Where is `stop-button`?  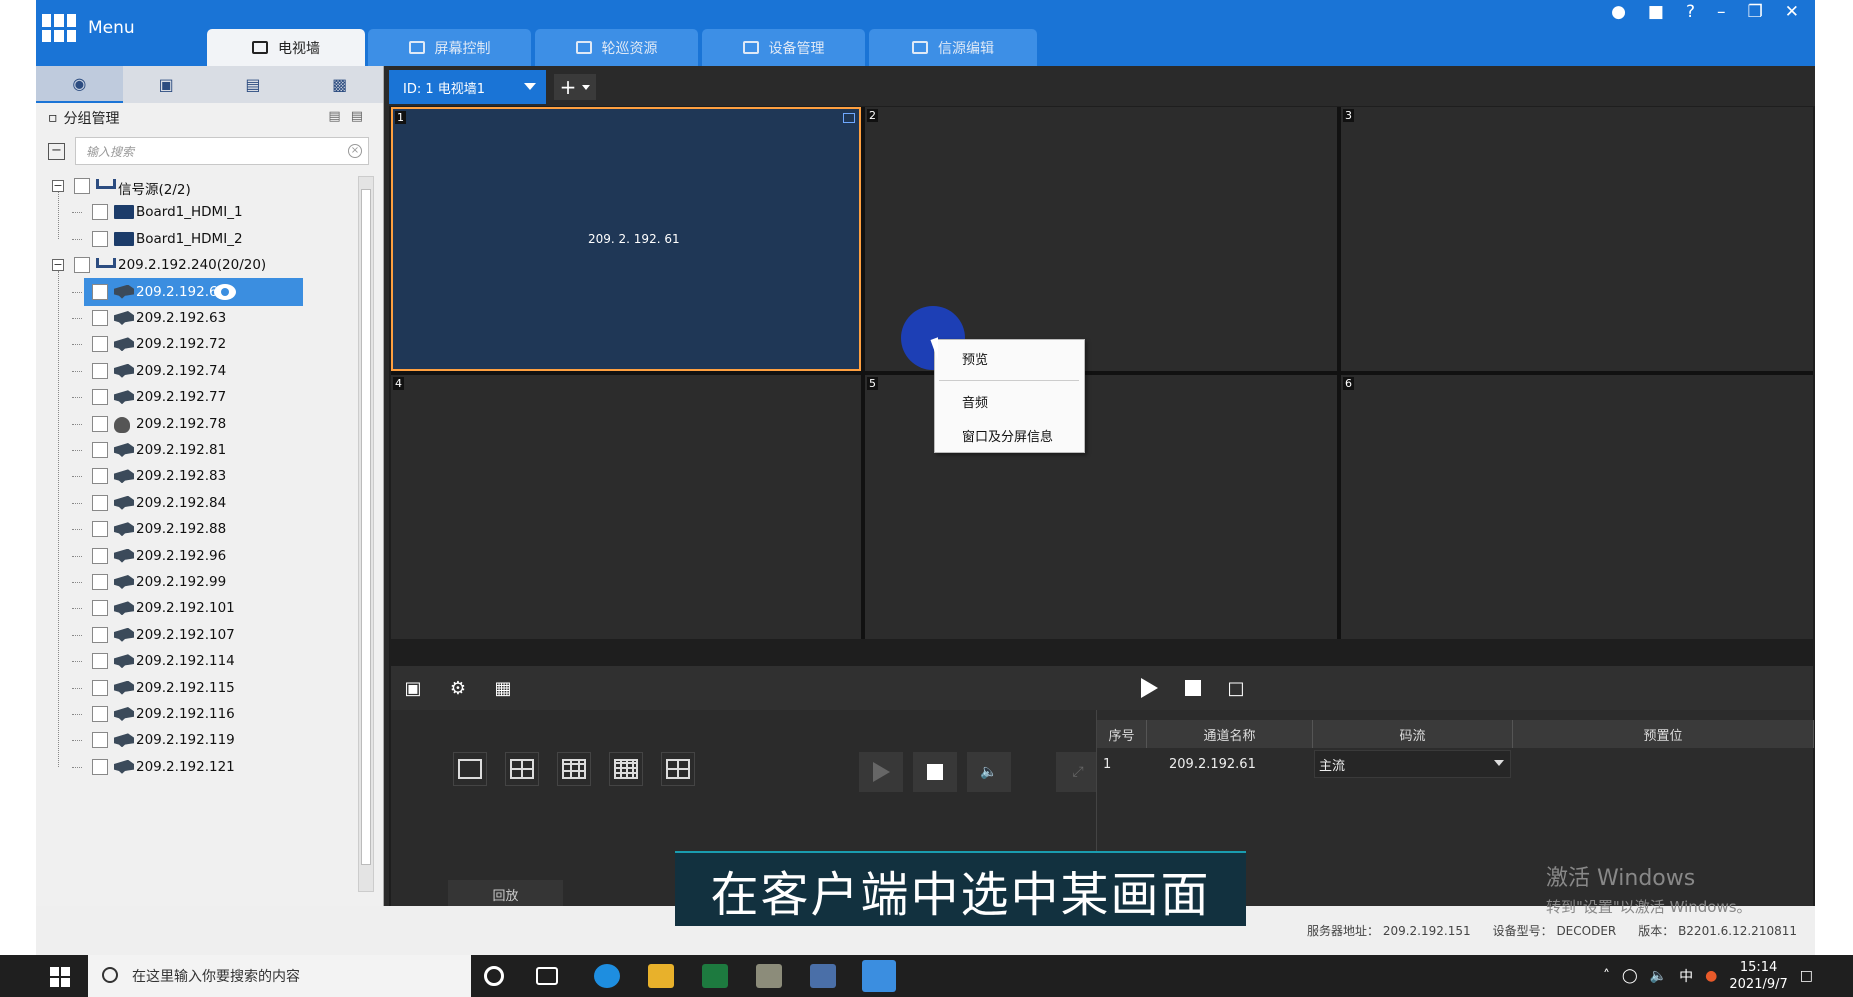 stop-button is located at coordinates (935, 772).